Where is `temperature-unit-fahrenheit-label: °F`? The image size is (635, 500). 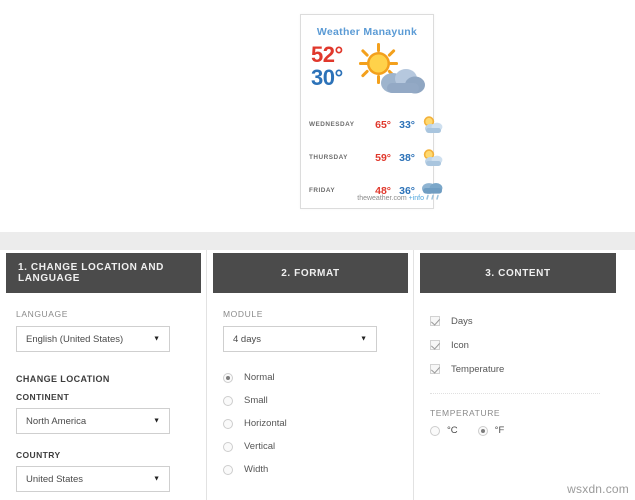 temperature-unit-fahrenheit-label: °F is located at coordinates (499, 430).